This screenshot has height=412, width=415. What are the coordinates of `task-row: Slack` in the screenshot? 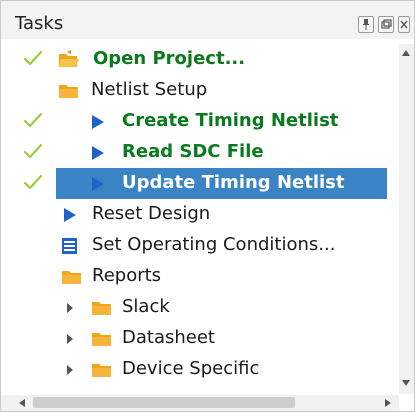 It's located at (199, 307).